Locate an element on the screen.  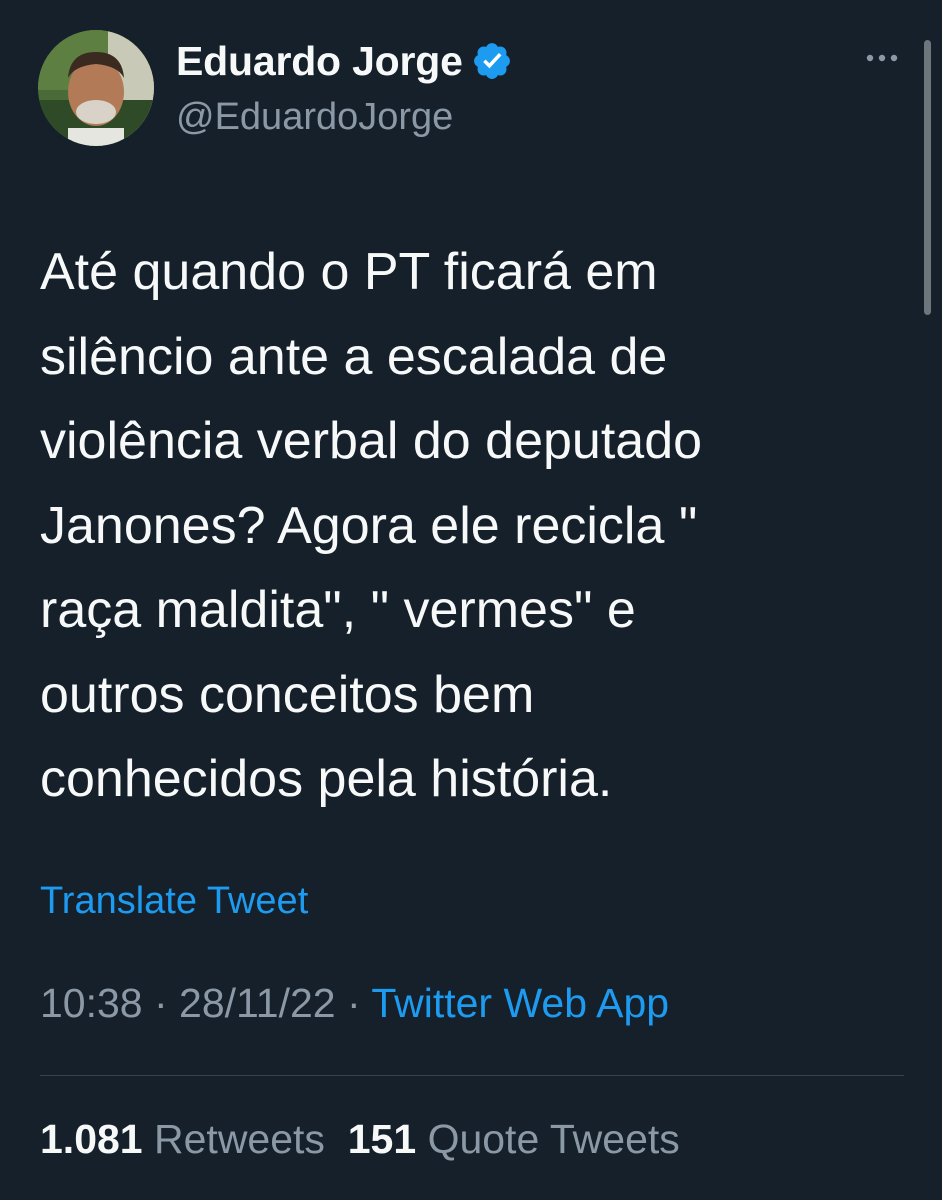
quotes-label: Quote Tweets is located at coordinates (553, 1139).